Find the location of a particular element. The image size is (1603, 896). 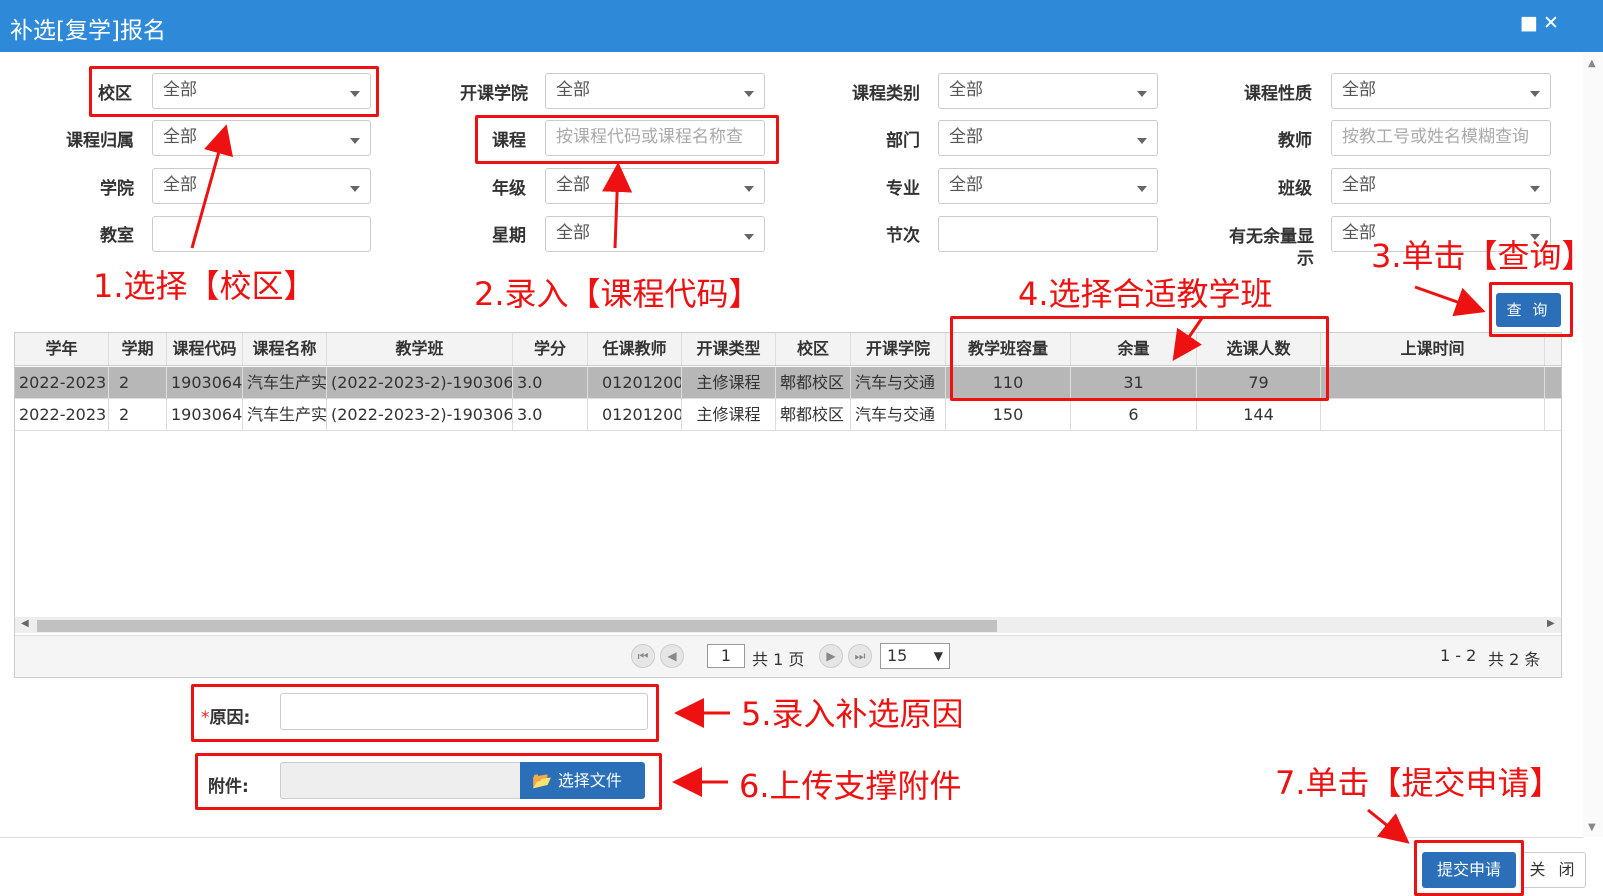

arrow-to-class is located at coordinates (1188, 339).